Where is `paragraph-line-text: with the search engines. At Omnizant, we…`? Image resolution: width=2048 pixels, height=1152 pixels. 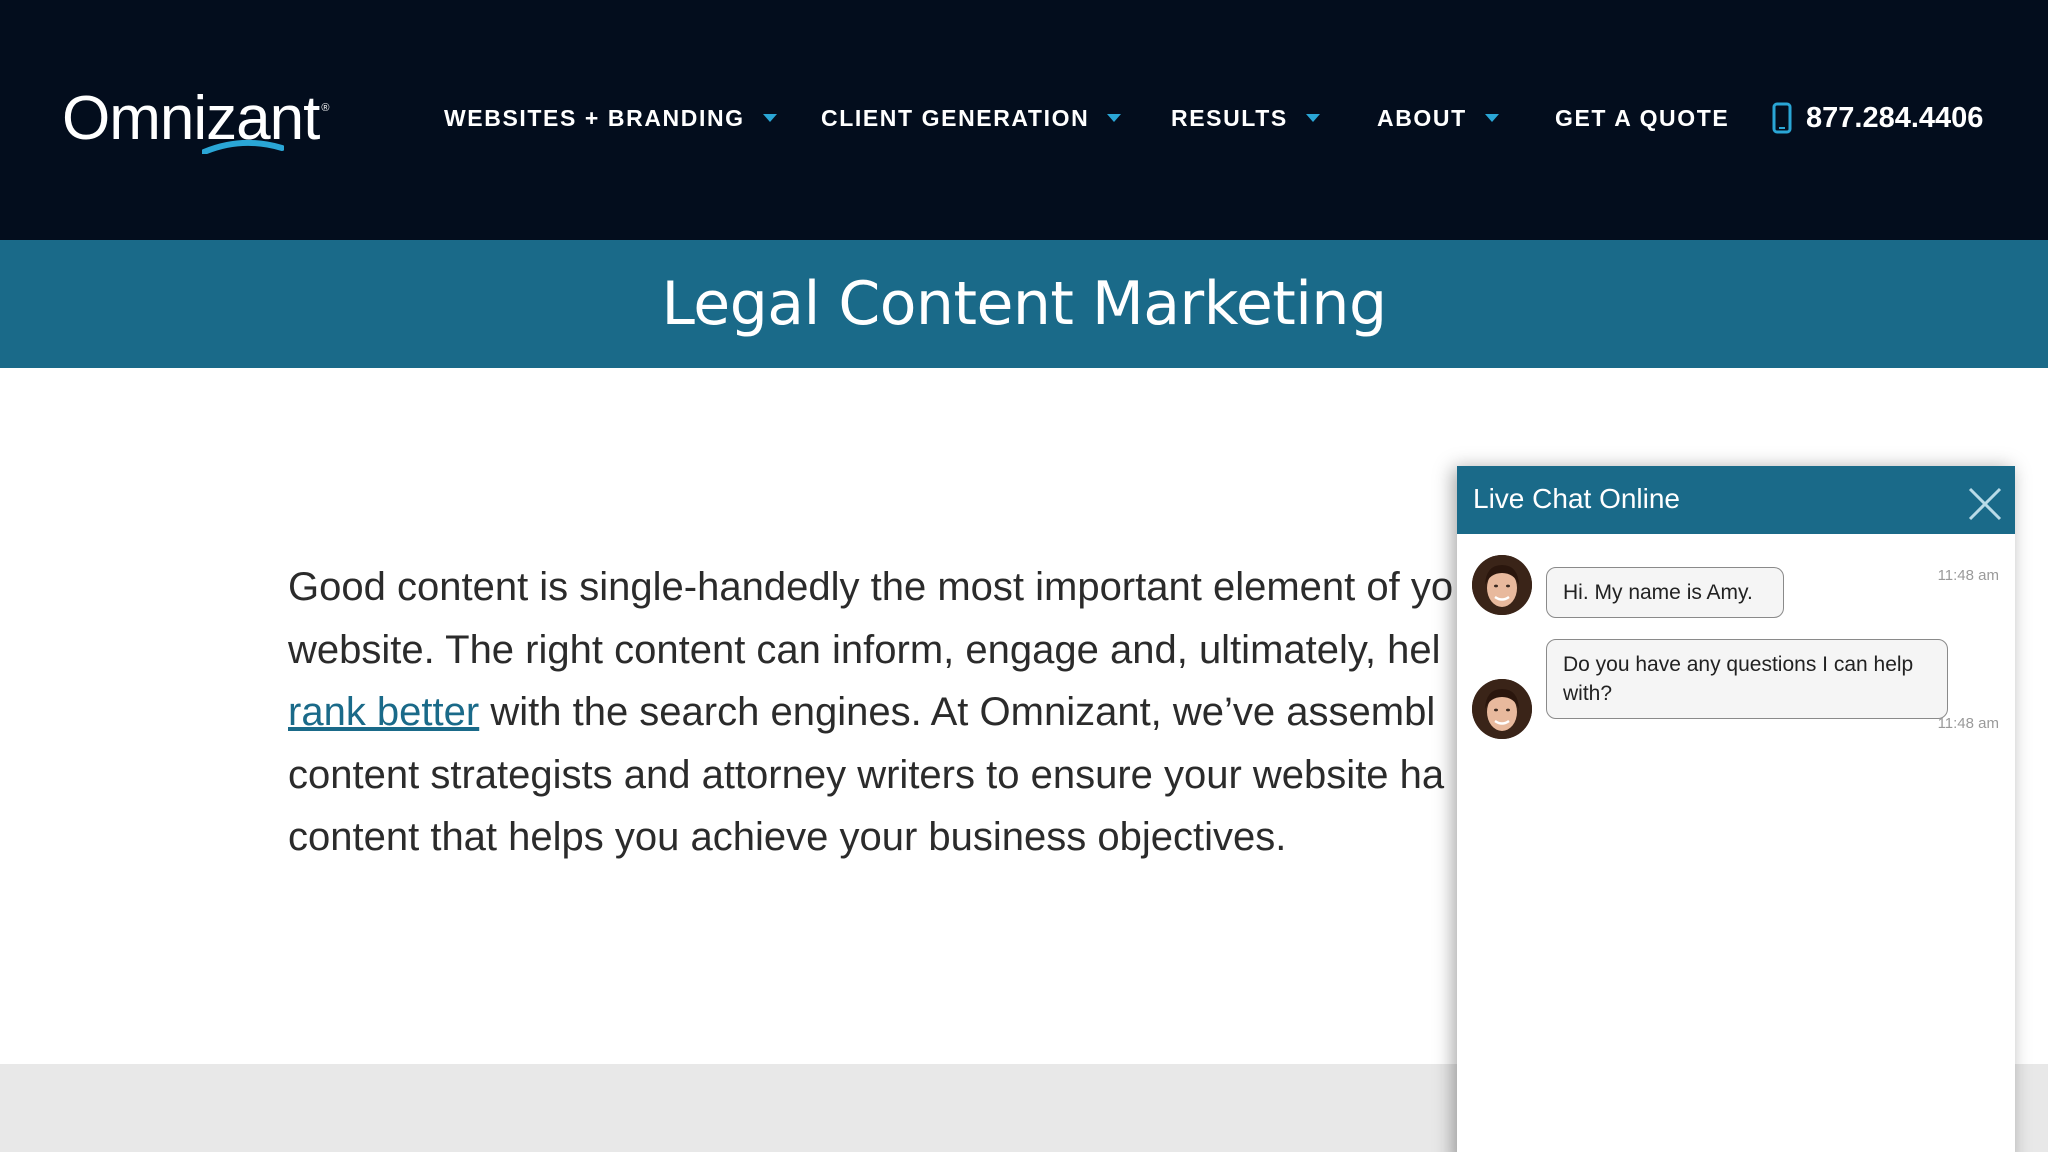
paragraph-line-text: with the search engines. At Omnizant, we… is located at coordinates (957, 712).